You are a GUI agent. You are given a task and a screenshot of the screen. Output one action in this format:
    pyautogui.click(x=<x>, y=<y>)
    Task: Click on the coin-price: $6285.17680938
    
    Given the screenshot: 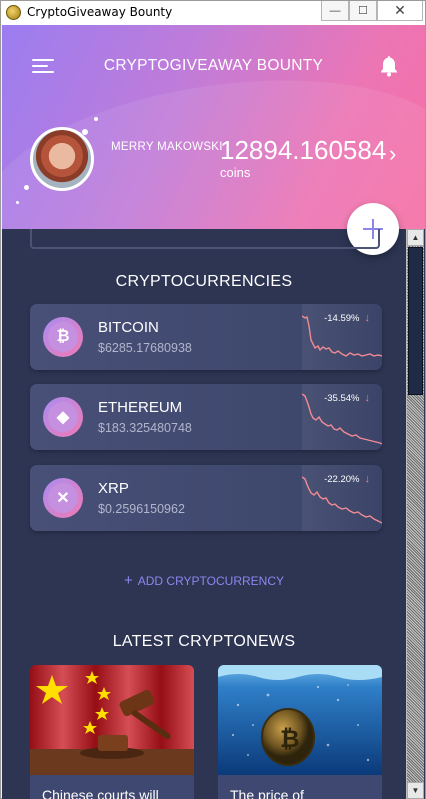 What is the action you would take?
    pyautogui.click(x=145, y=348)
    